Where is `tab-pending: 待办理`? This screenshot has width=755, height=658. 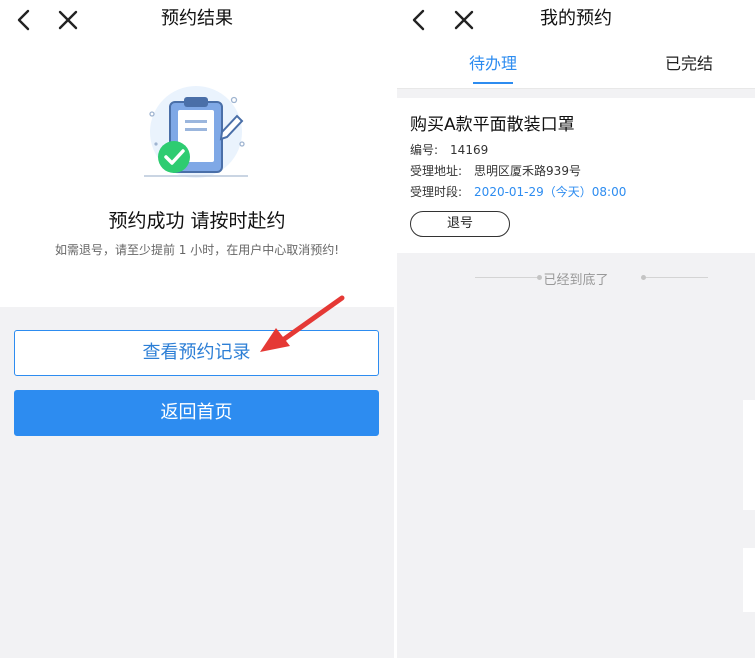 tab-pending: 待办理 is located at coordinates (493, 65).